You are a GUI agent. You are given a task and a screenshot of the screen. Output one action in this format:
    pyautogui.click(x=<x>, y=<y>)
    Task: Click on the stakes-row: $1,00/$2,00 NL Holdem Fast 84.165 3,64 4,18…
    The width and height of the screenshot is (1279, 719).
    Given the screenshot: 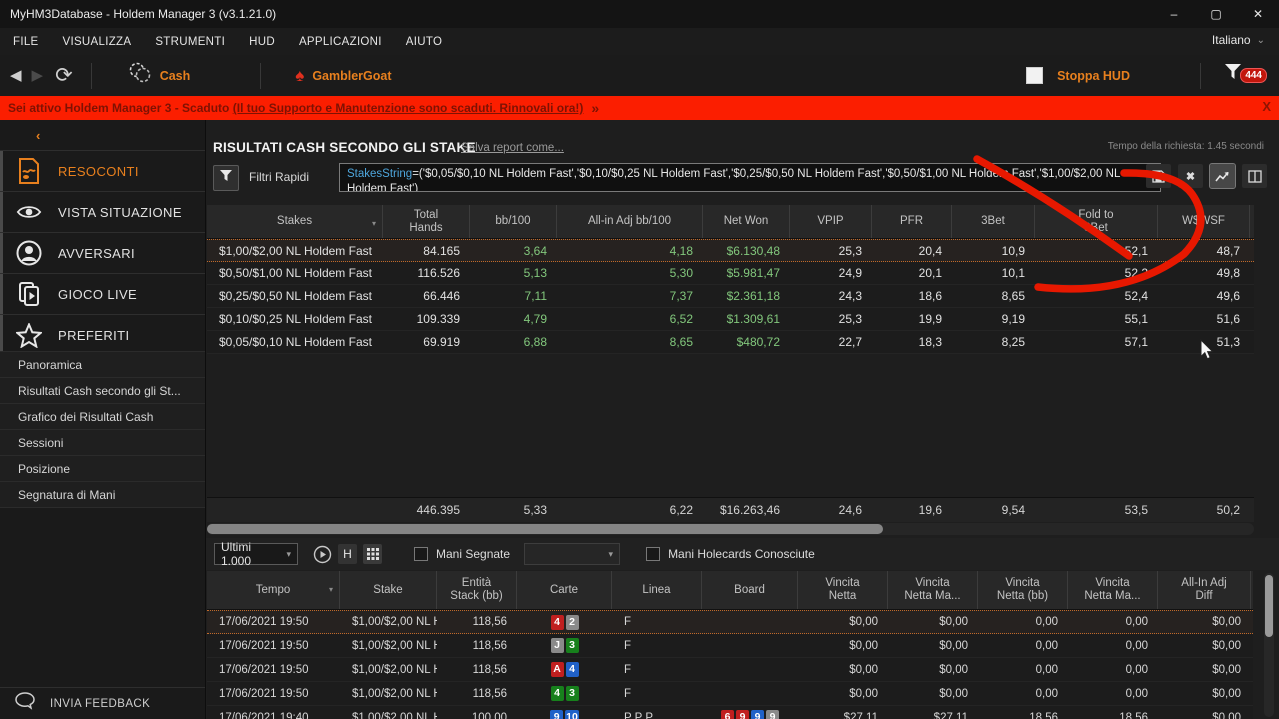 What is the action you would take?
    pyautogui.click(x=730, y=250)
    